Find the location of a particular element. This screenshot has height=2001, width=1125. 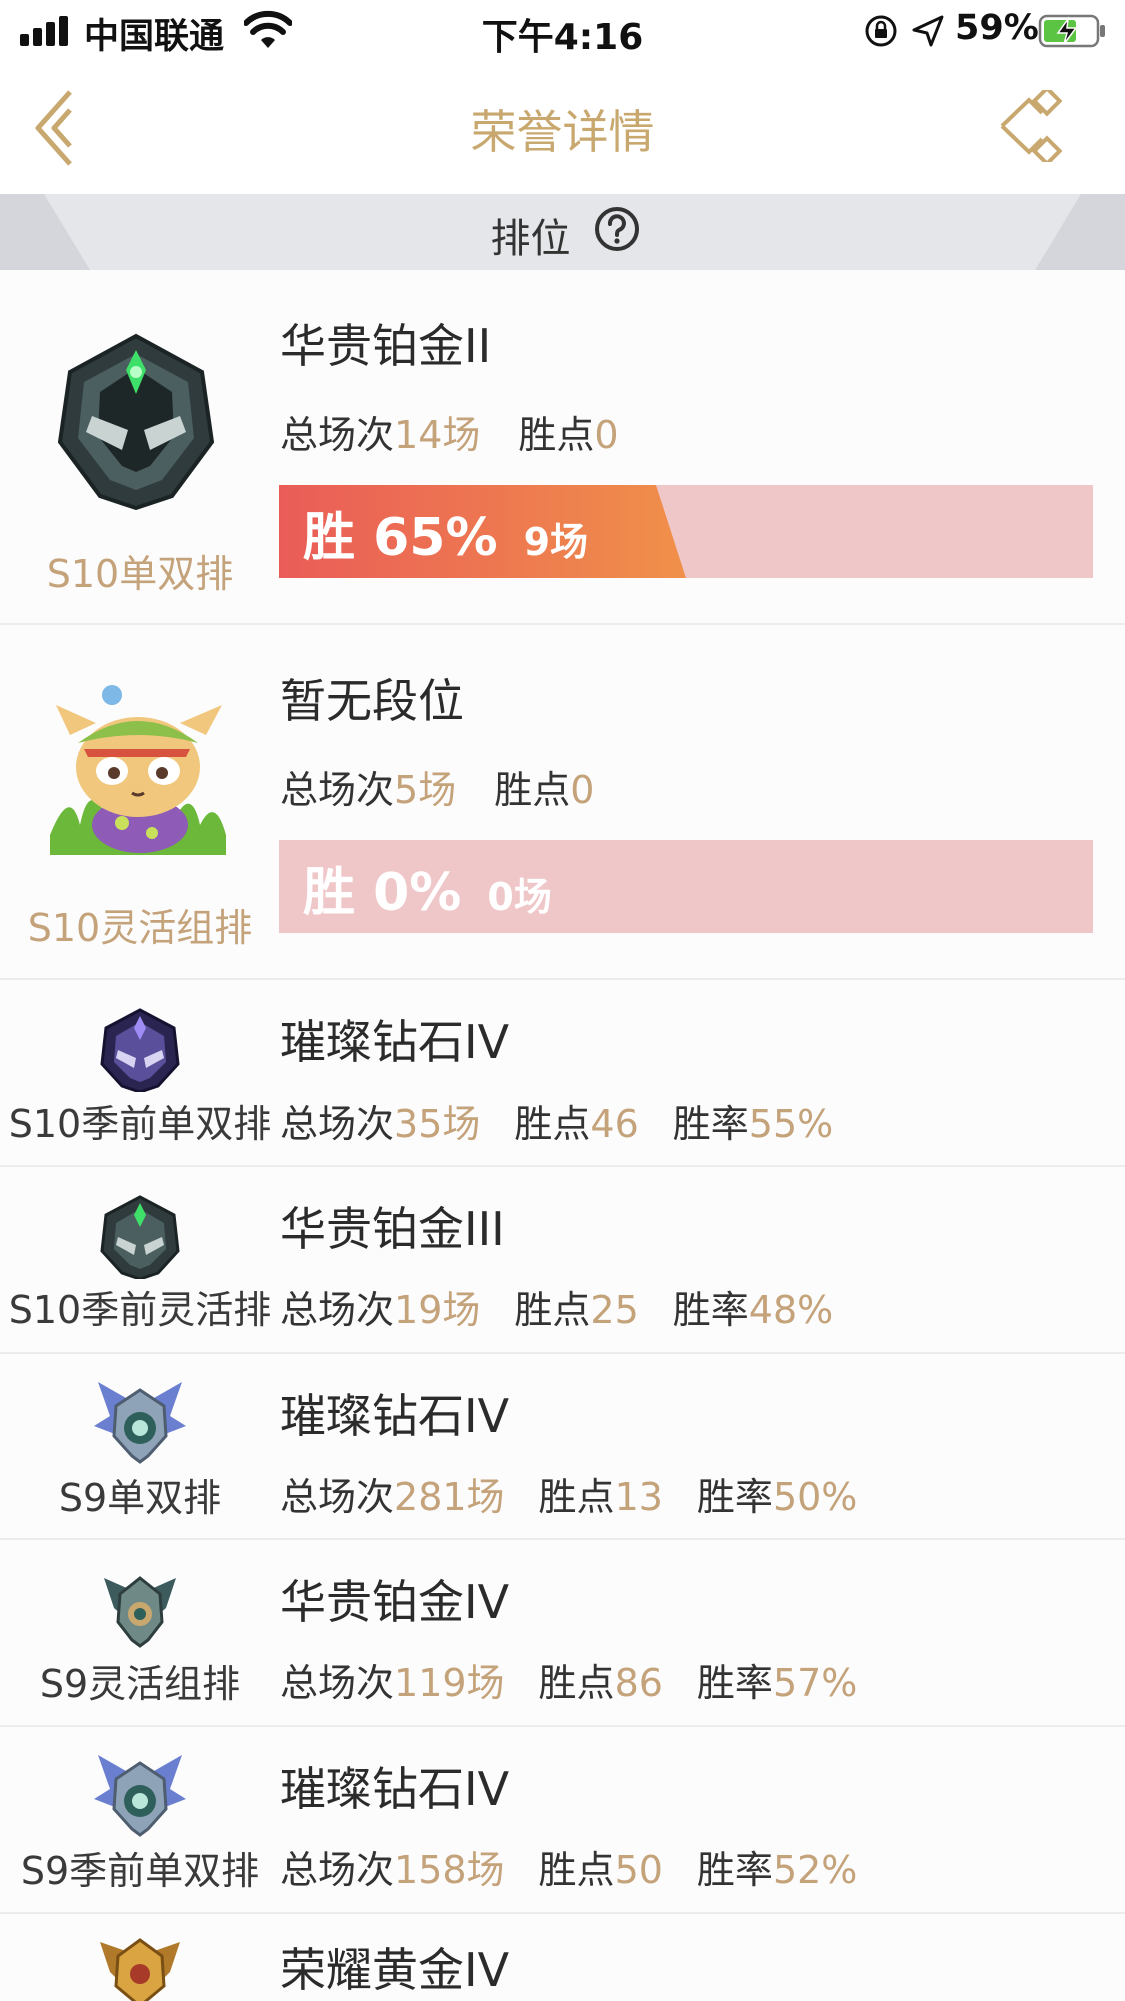

rank-name: 华贵铂金IV is located at coordinates (395, 1602).